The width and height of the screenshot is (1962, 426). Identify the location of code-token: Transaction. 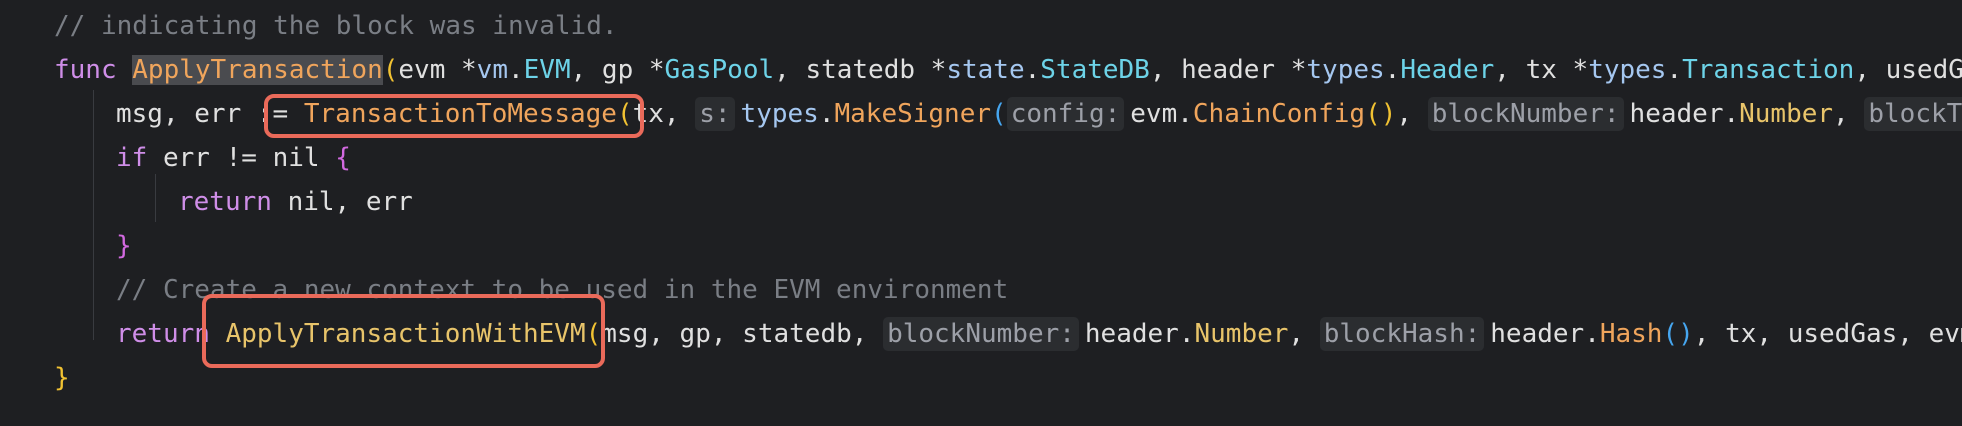
(1768, 70).